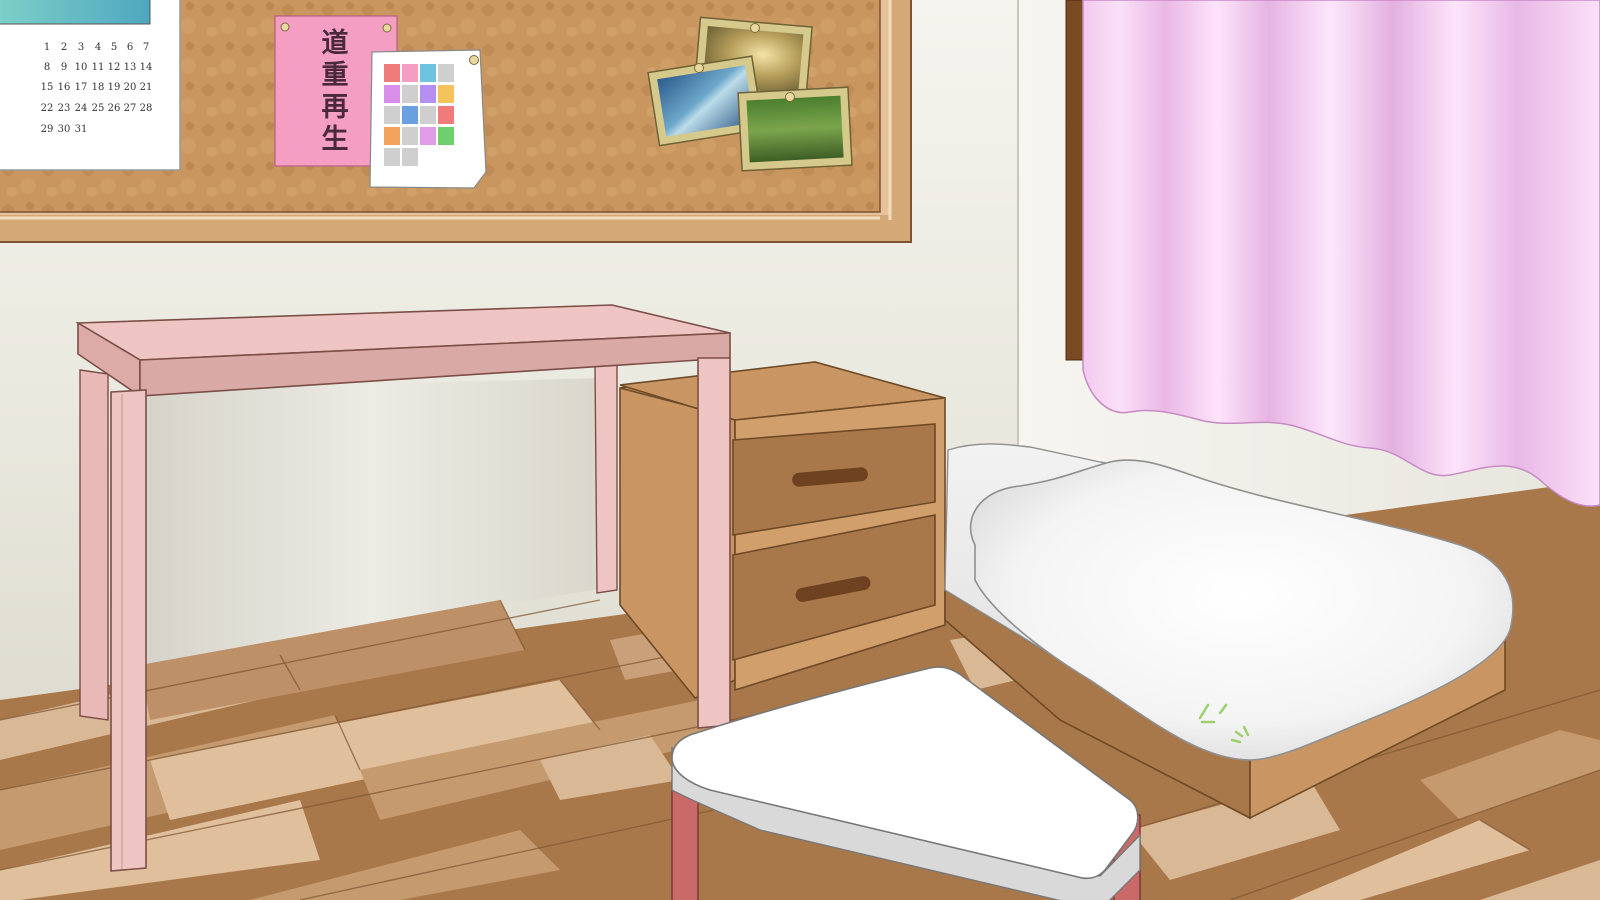 This screenshot has height=900, width=1600. I want to click on calendar-day: 27, so click(130, 108).